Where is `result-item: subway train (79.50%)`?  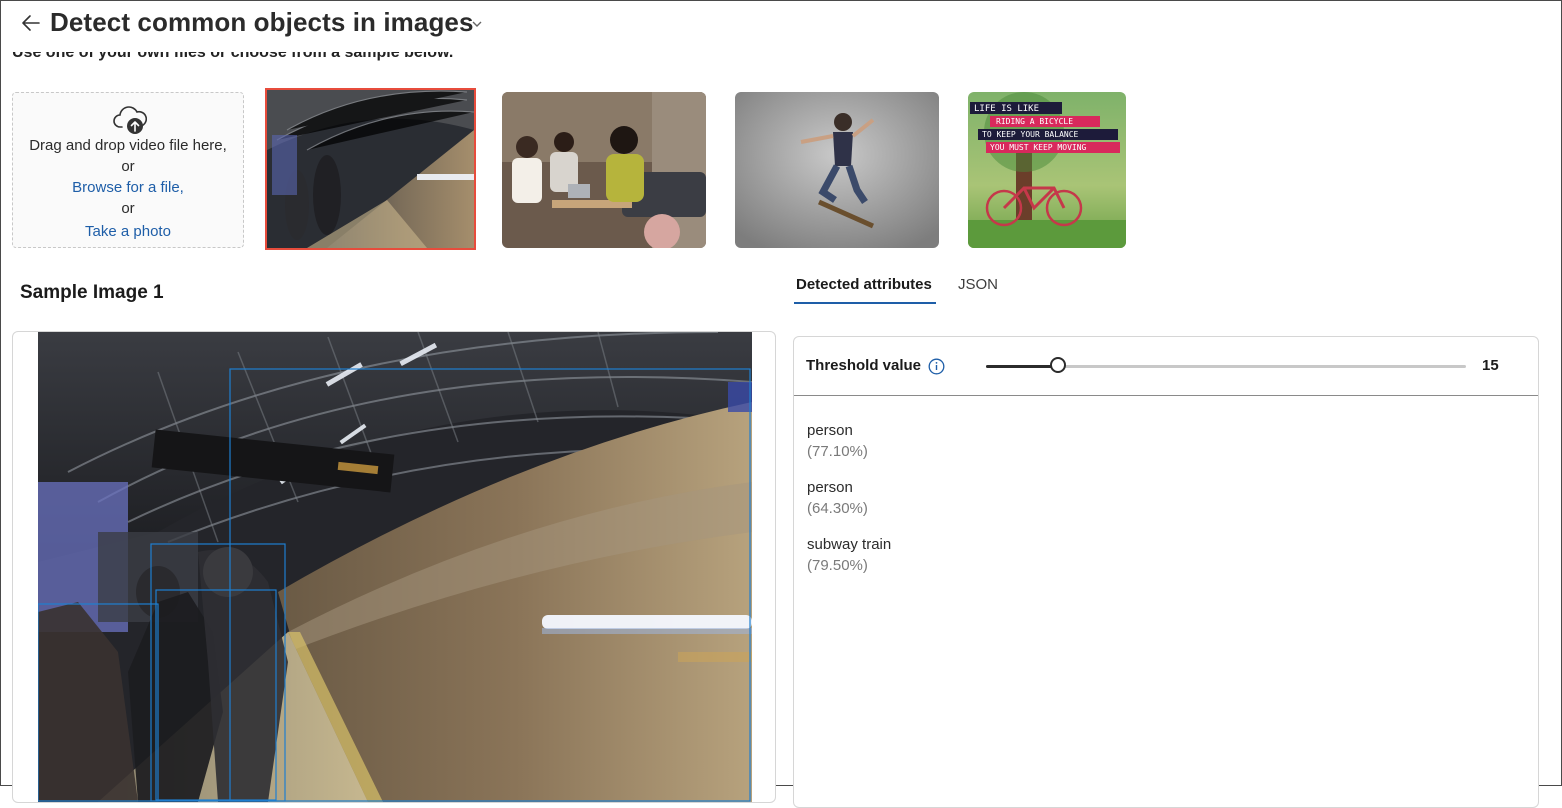
result-item: subway train (79.50%) is located at coordinates (849, 556).